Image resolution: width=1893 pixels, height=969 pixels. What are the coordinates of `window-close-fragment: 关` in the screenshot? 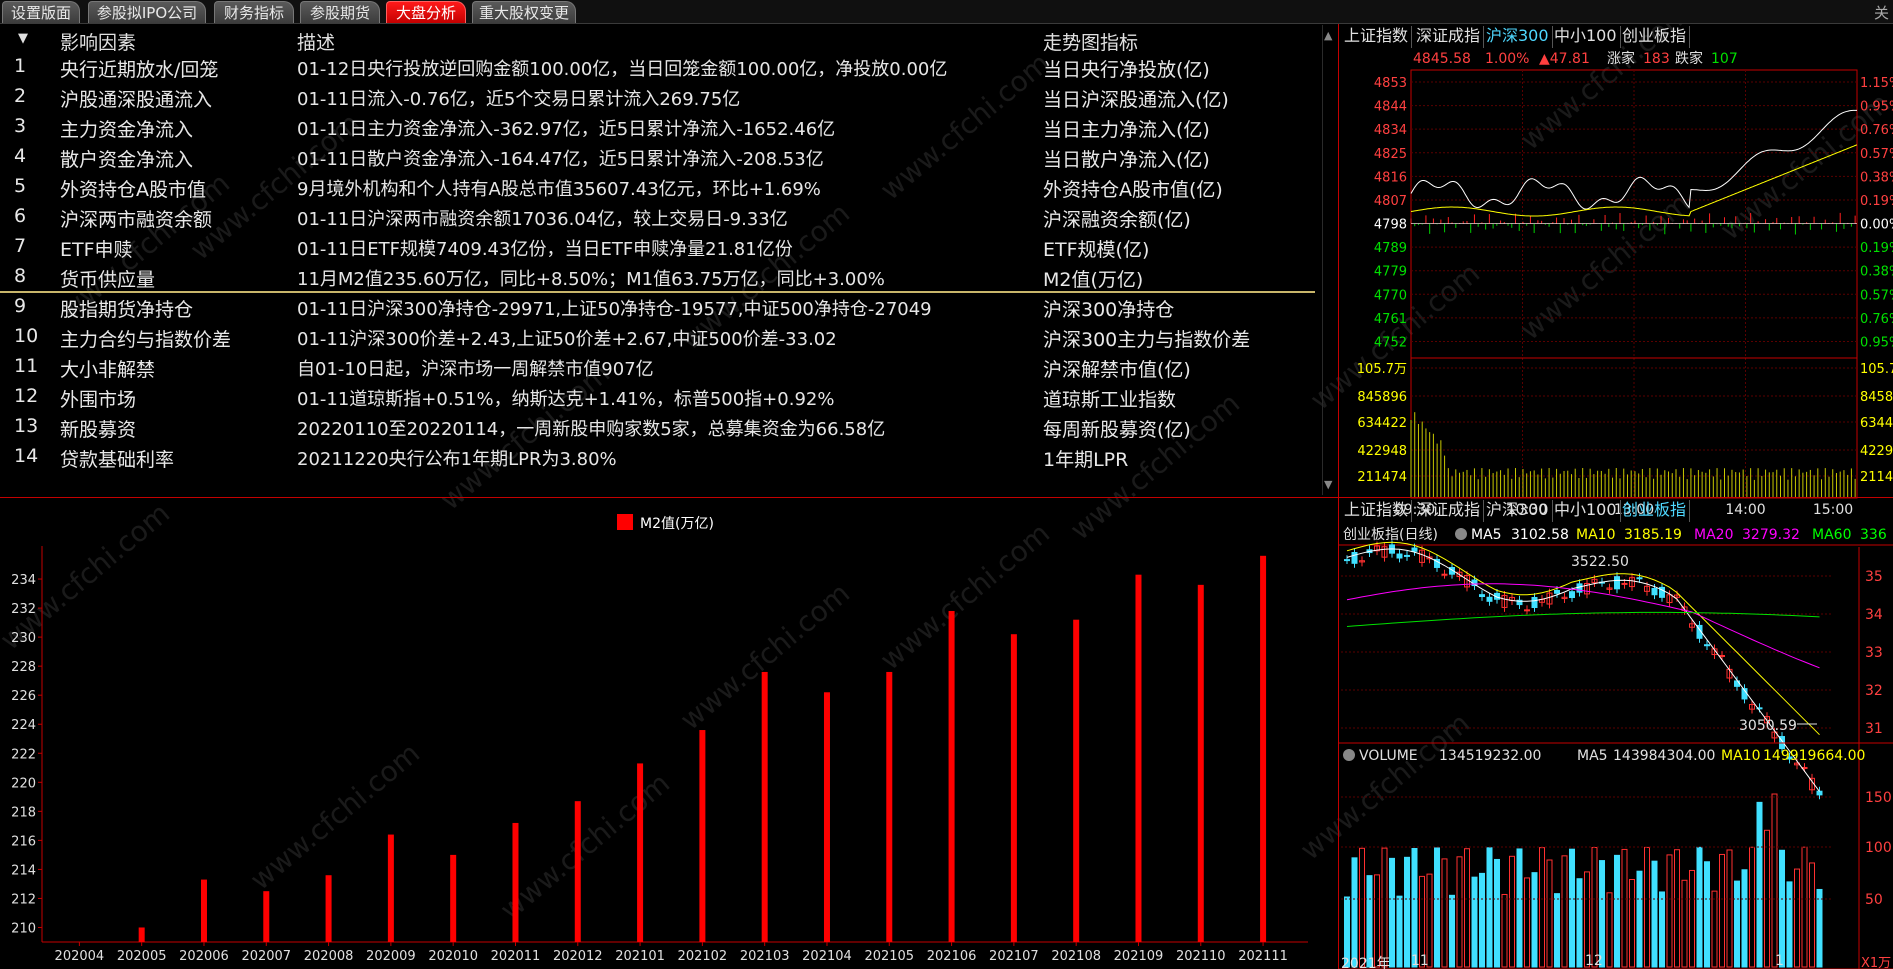 It's located at (1881, 12).